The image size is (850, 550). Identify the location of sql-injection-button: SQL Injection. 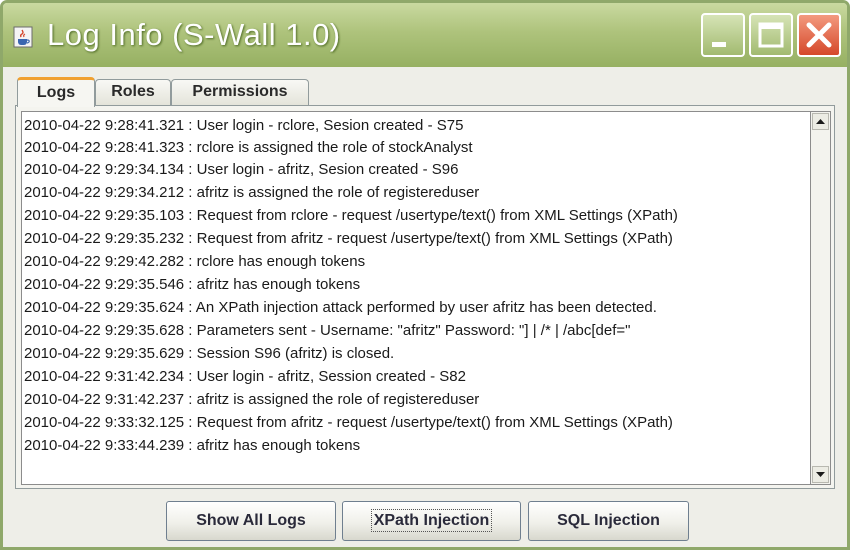
(608, 521).